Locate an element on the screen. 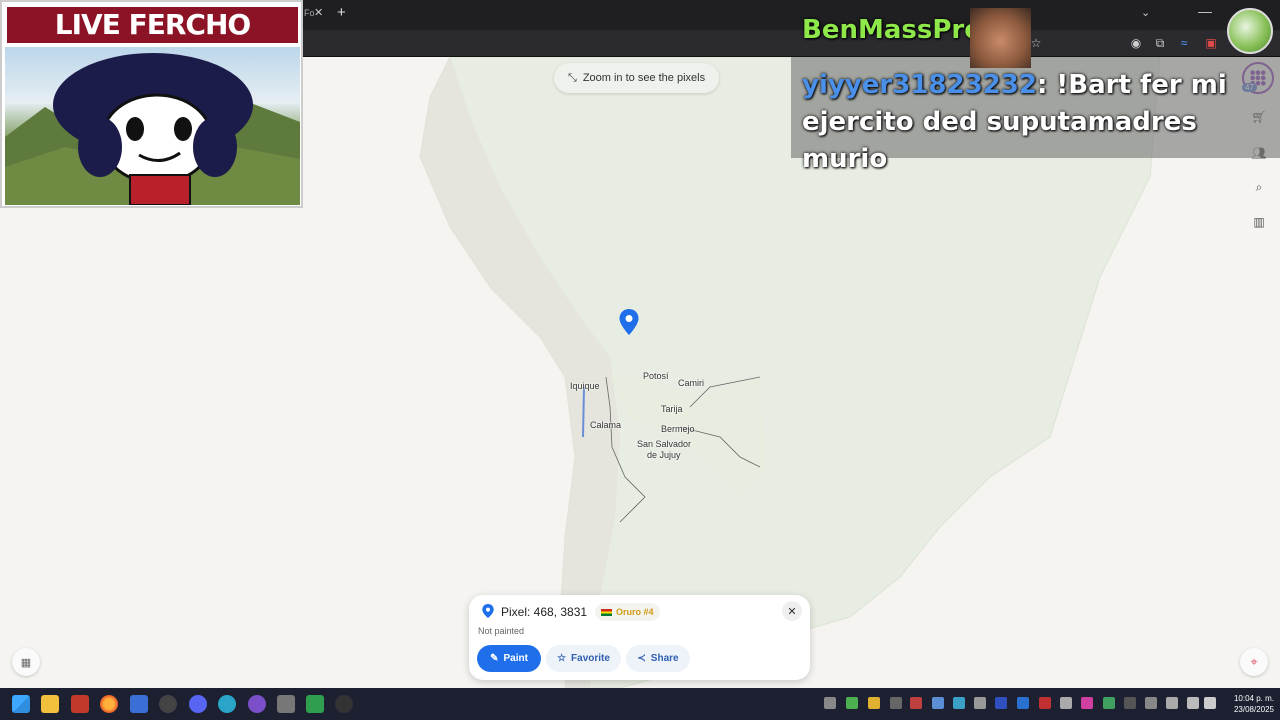 Image resolution: width=1280 pixels, height=720 pixels. map-pin-icon is located at coordinates (629, 322).